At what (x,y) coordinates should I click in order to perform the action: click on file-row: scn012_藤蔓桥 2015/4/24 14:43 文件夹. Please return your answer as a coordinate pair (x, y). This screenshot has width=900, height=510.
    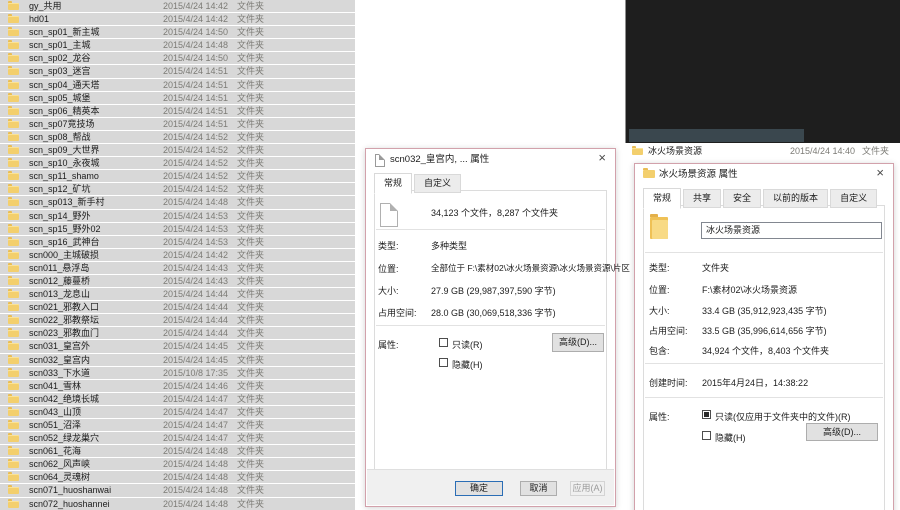
    Looking at the image, I should click on (177, 281).